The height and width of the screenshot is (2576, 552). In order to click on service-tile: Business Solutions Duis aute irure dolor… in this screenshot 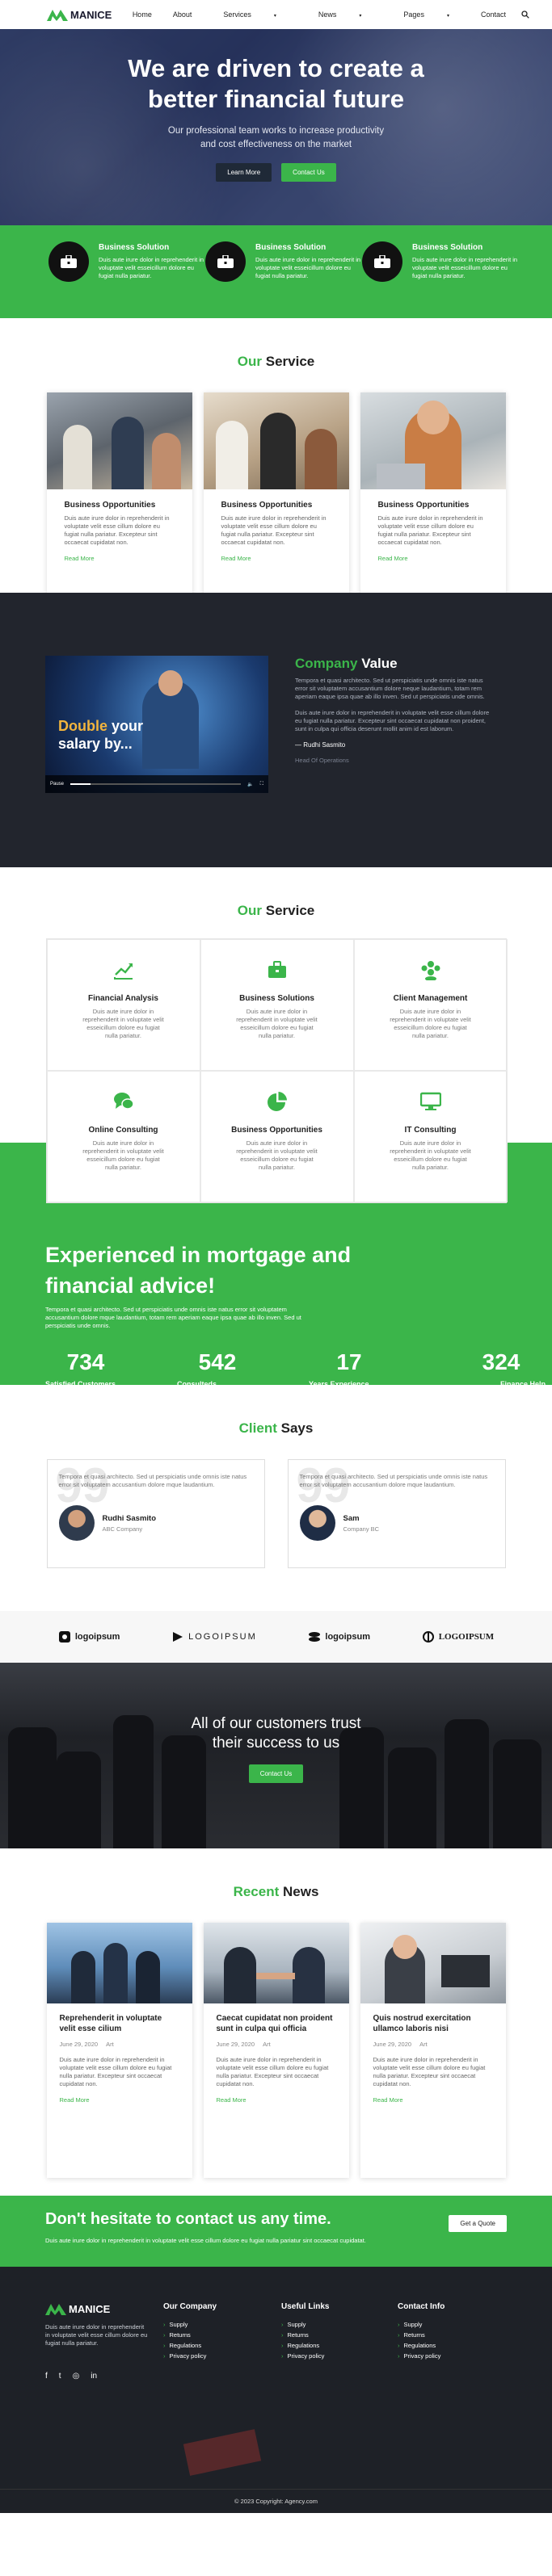, I will do `click(277, 1005)`.